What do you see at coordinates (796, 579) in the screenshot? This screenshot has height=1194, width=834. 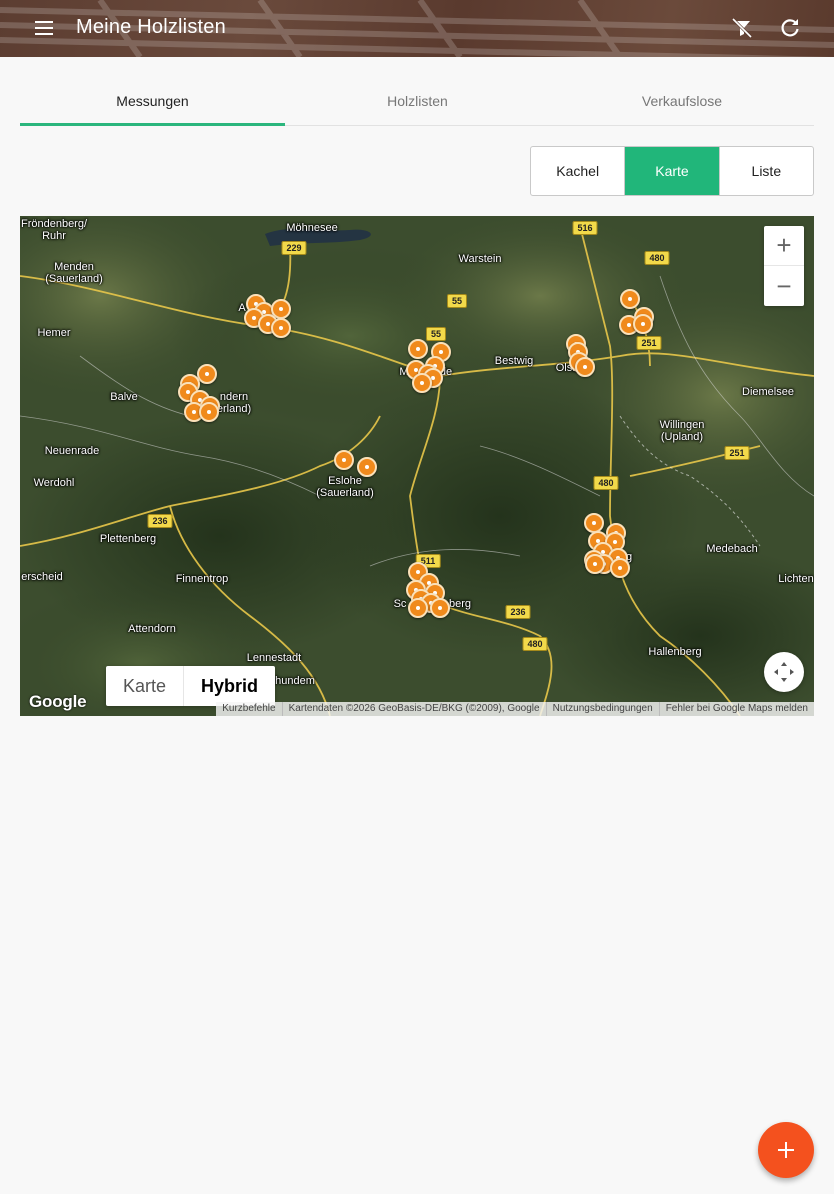 I see `place-label: Lichten` at bounding box center [796, 579].